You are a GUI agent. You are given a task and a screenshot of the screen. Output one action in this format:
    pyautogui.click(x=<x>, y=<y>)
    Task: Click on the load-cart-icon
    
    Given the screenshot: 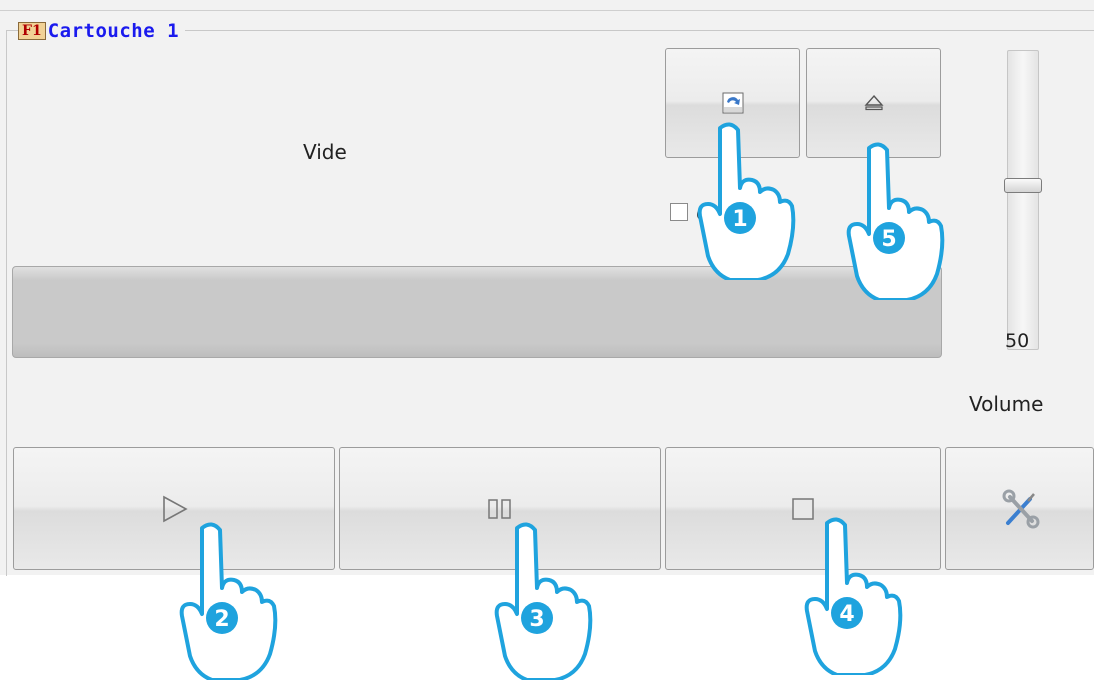 What is the action you would take?
    pyautogui.click(x=732, y=103)
    